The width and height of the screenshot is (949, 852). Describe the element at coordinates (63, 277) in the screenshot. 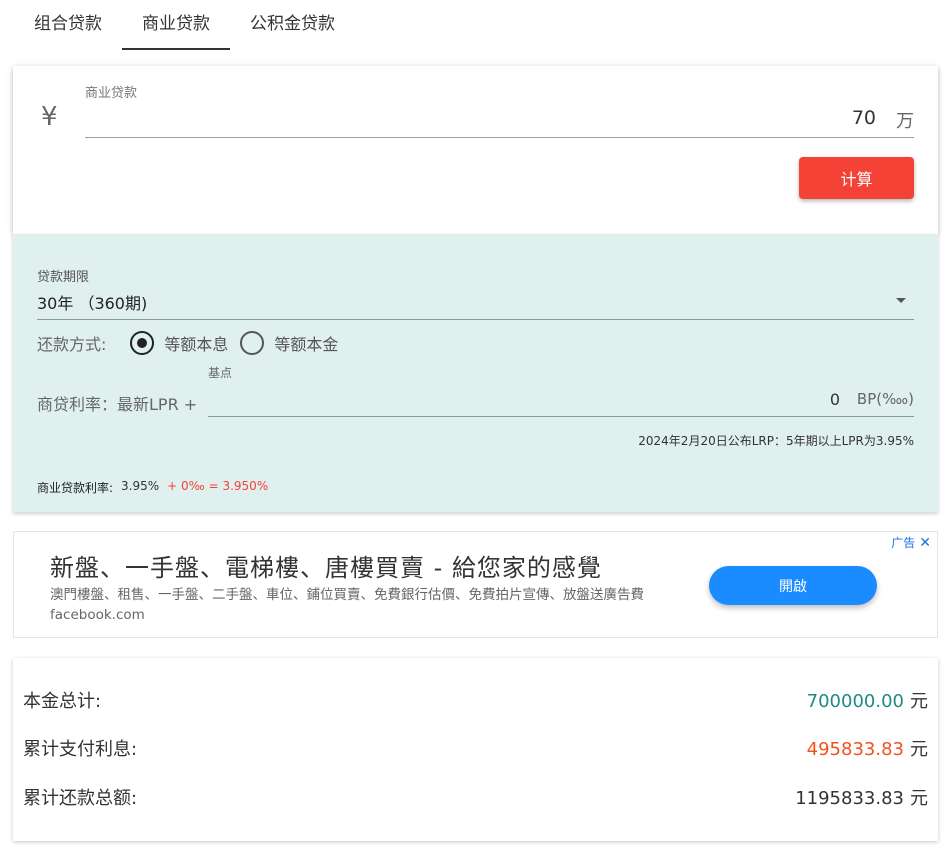

I see `loan-term-label: 贷款期限` at that location.